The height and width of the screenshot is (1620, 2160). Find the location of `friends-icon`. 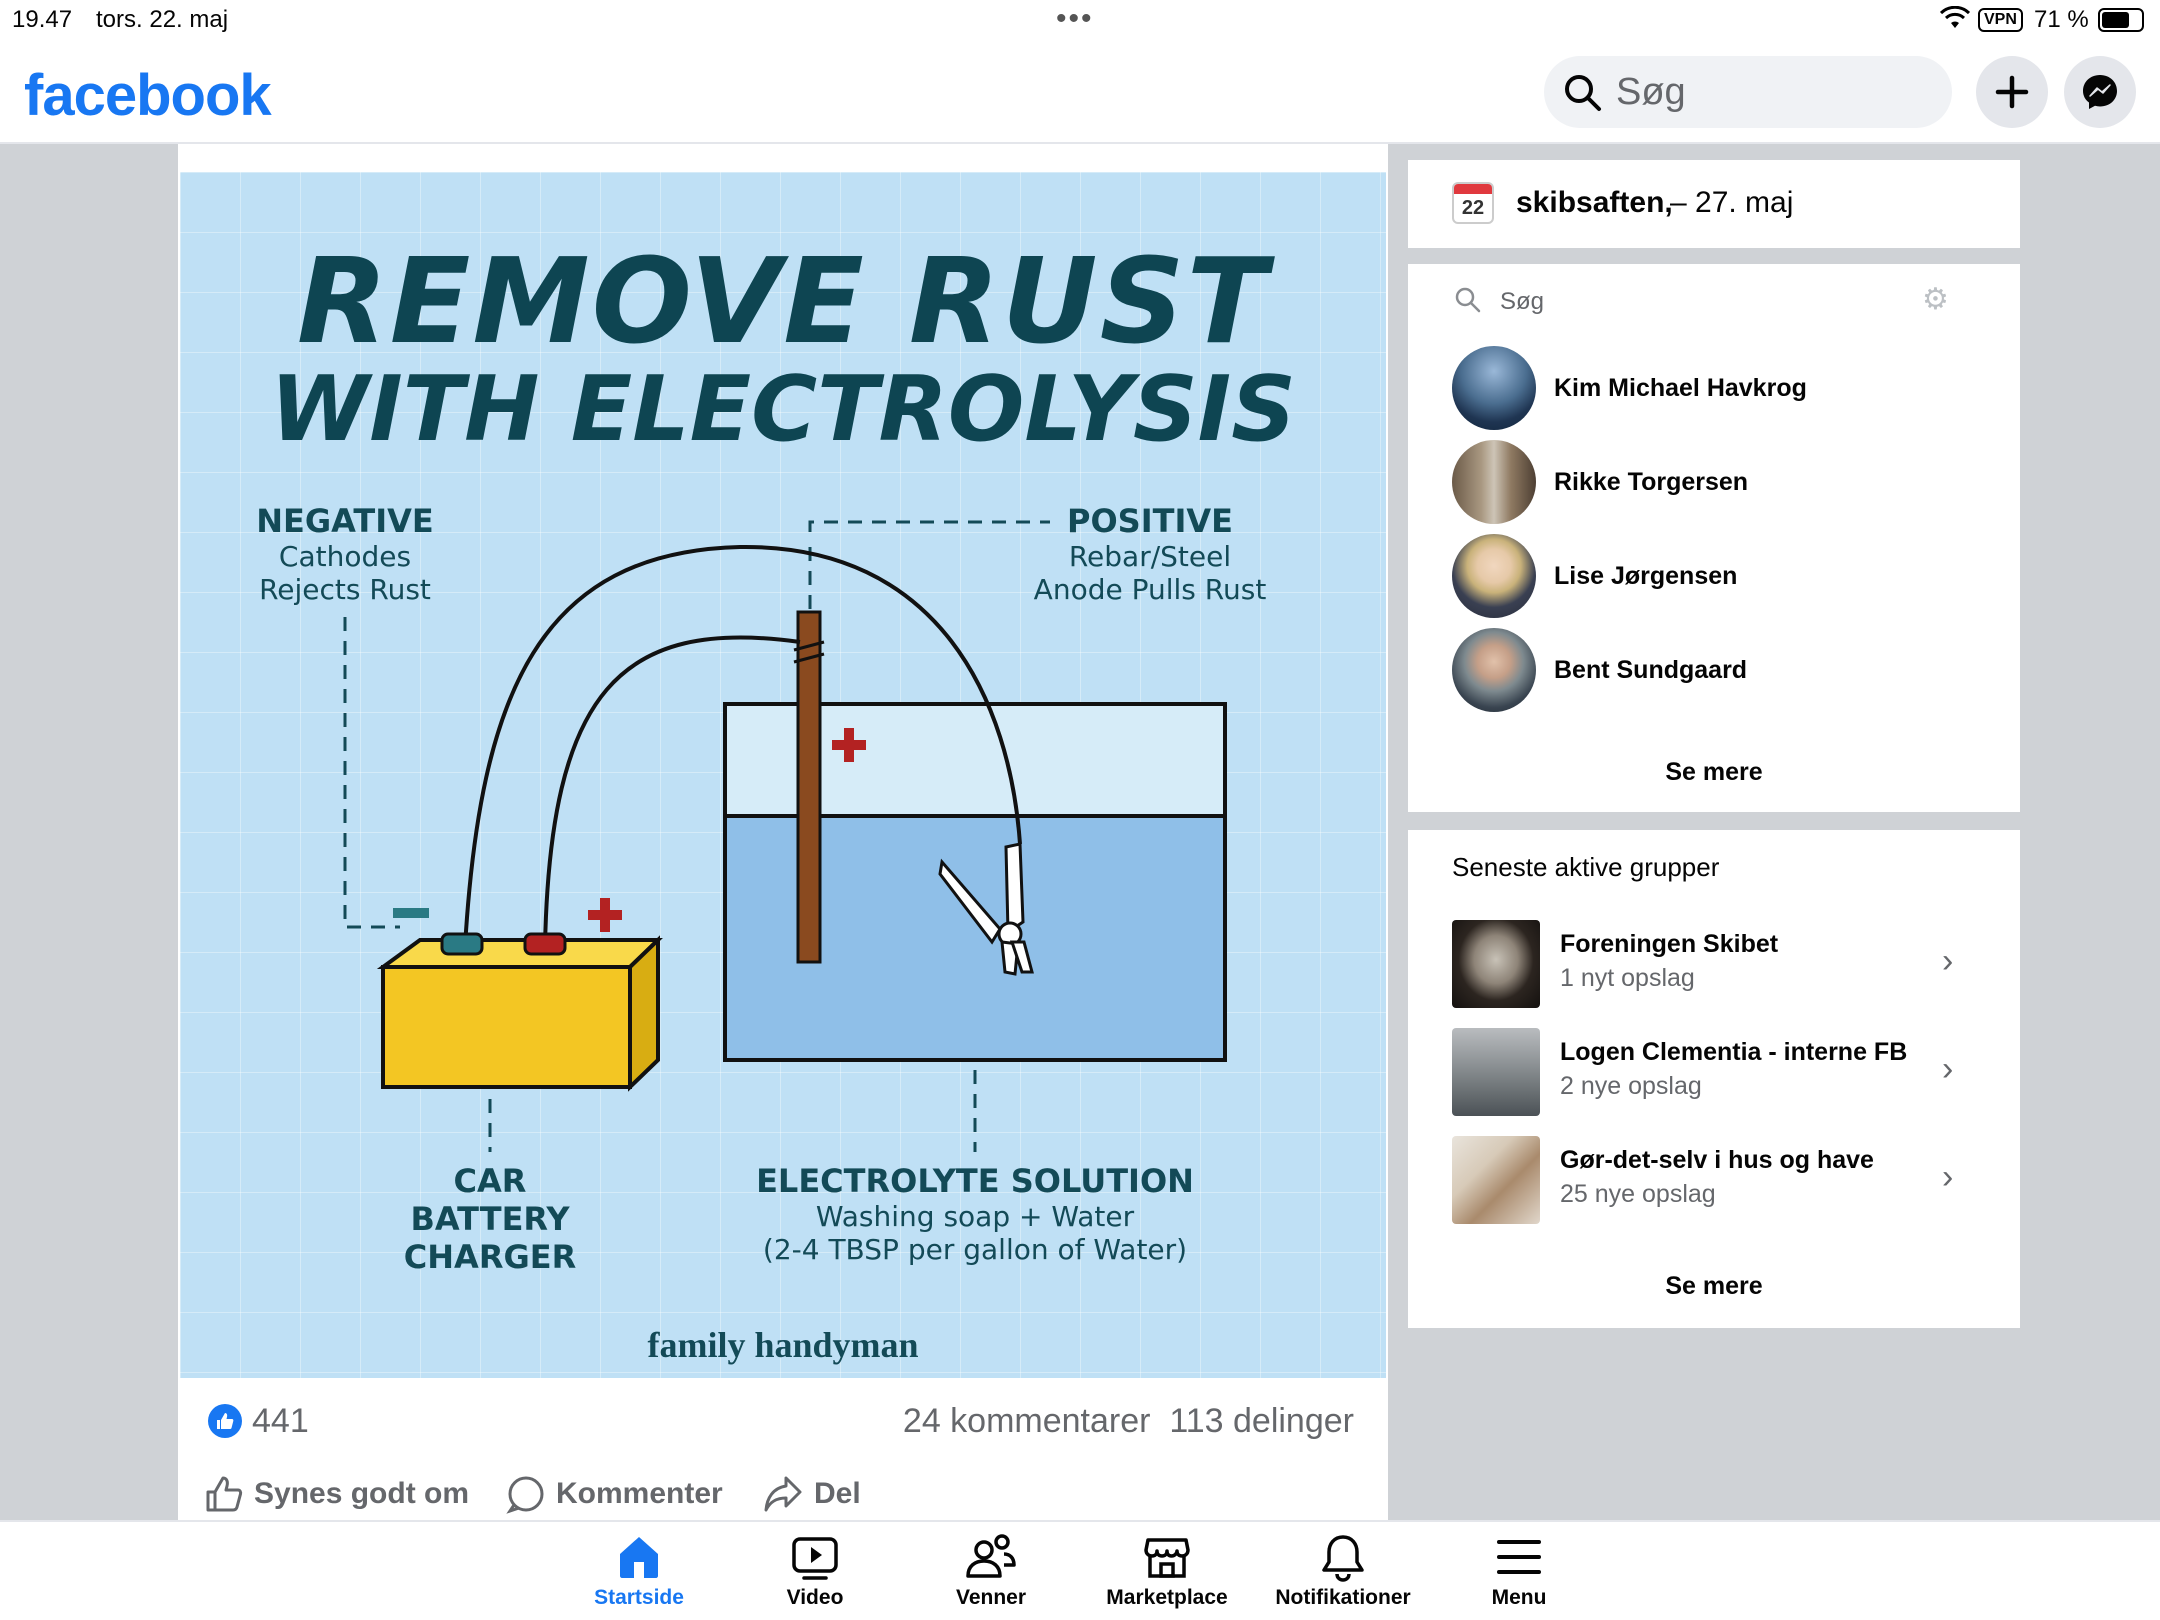

friends-icon is located at coordinates (991, 1556).